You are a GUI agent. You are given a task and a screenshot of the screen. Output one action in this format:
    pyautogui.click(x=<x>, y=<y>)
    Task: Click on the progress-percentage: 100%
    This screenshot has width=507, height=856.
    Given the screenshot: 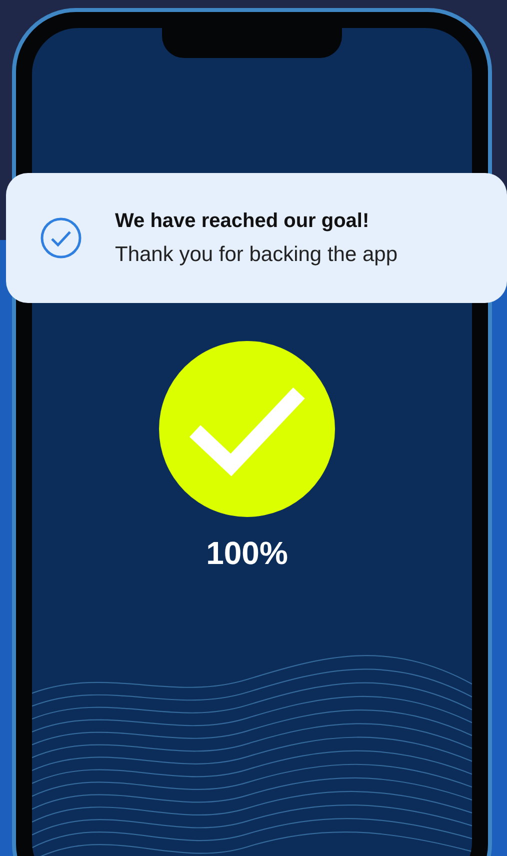 What is the action you would take?
    pyautogui.click(x=247, y=553)
    